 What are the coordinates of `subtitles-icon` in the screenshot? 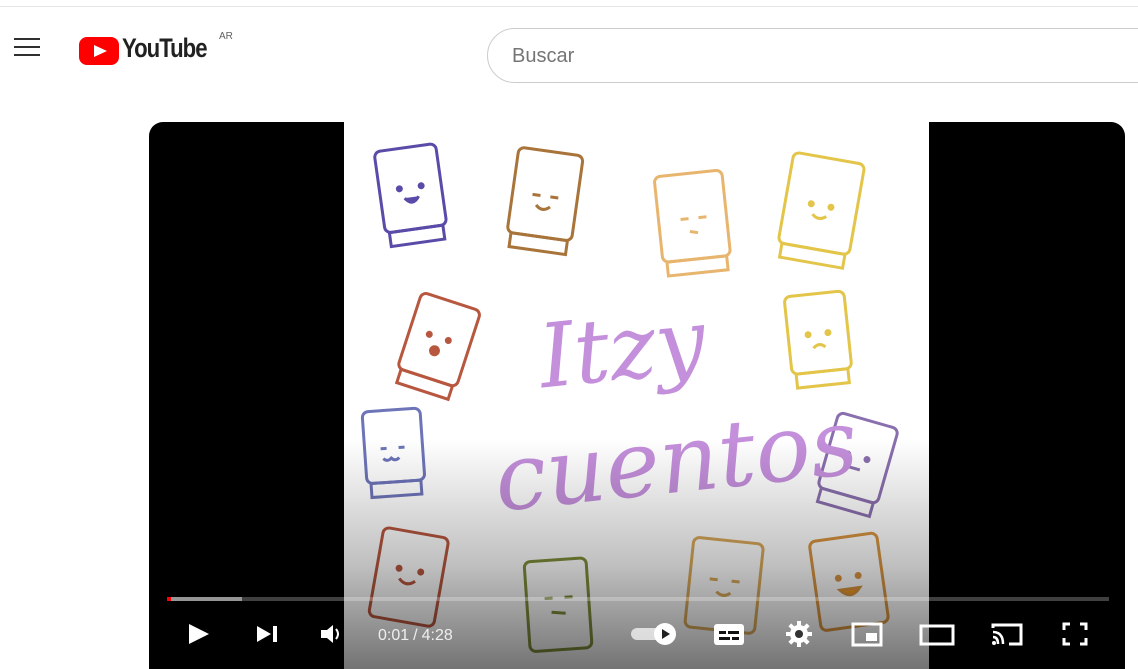 It's located at (729, 634).